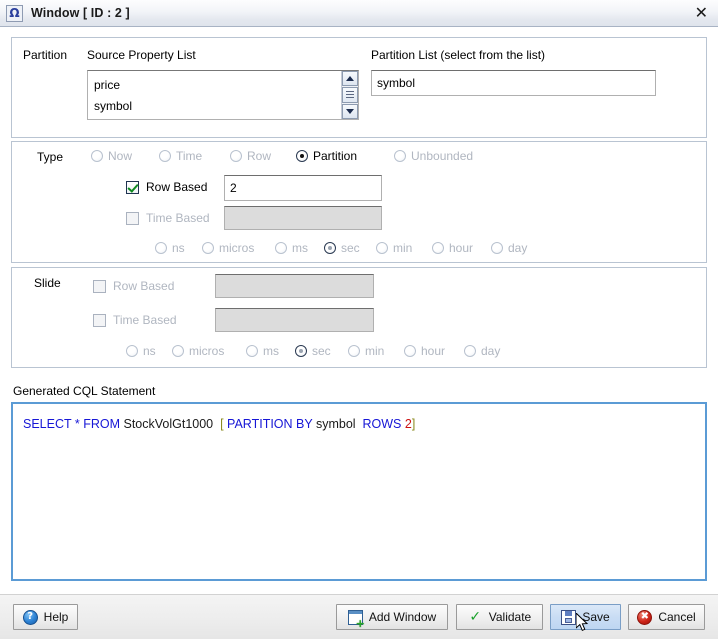 The width and height of the screenshot is (718, 639). I want to click on cql-label: Generated CQL Statement, so click(84, 391).